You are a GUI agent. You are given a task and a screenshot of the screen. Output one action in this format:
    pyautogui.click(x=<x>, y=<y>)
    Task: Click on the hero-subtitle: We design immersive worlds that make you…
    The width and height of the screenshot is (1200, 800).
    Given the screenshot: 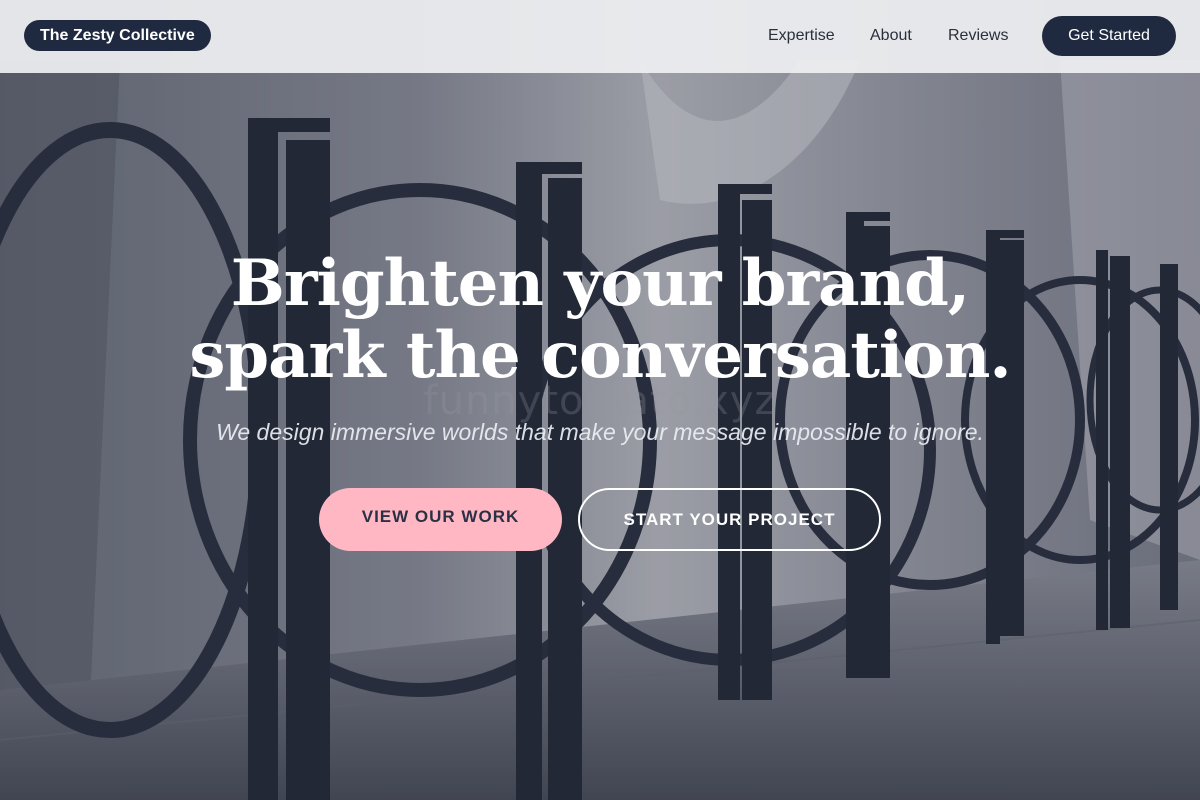 What is the action you would take?
    pyautogui.click(x=600, y=432)
    